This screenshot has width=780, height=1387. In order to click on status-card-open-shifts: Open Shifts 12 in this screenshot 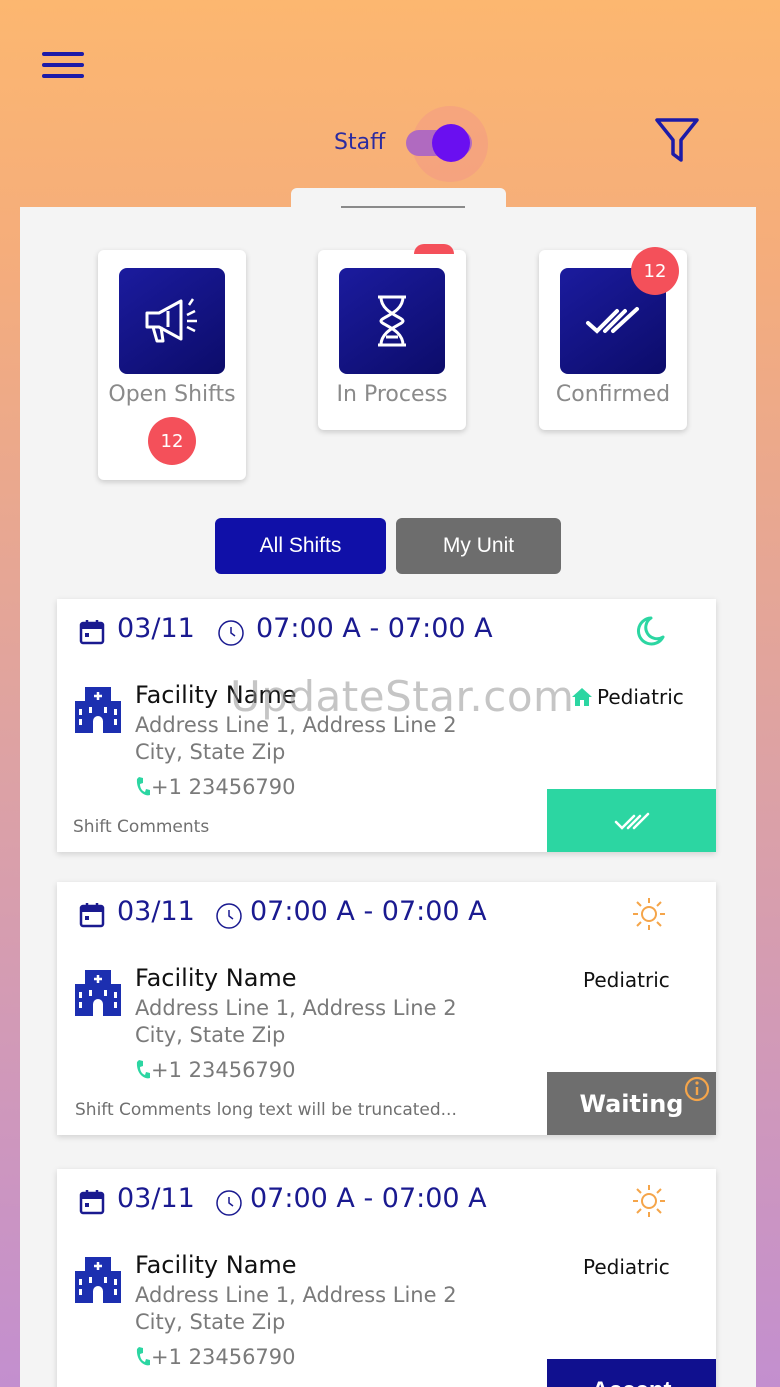, I will do `click(172, 365)`.